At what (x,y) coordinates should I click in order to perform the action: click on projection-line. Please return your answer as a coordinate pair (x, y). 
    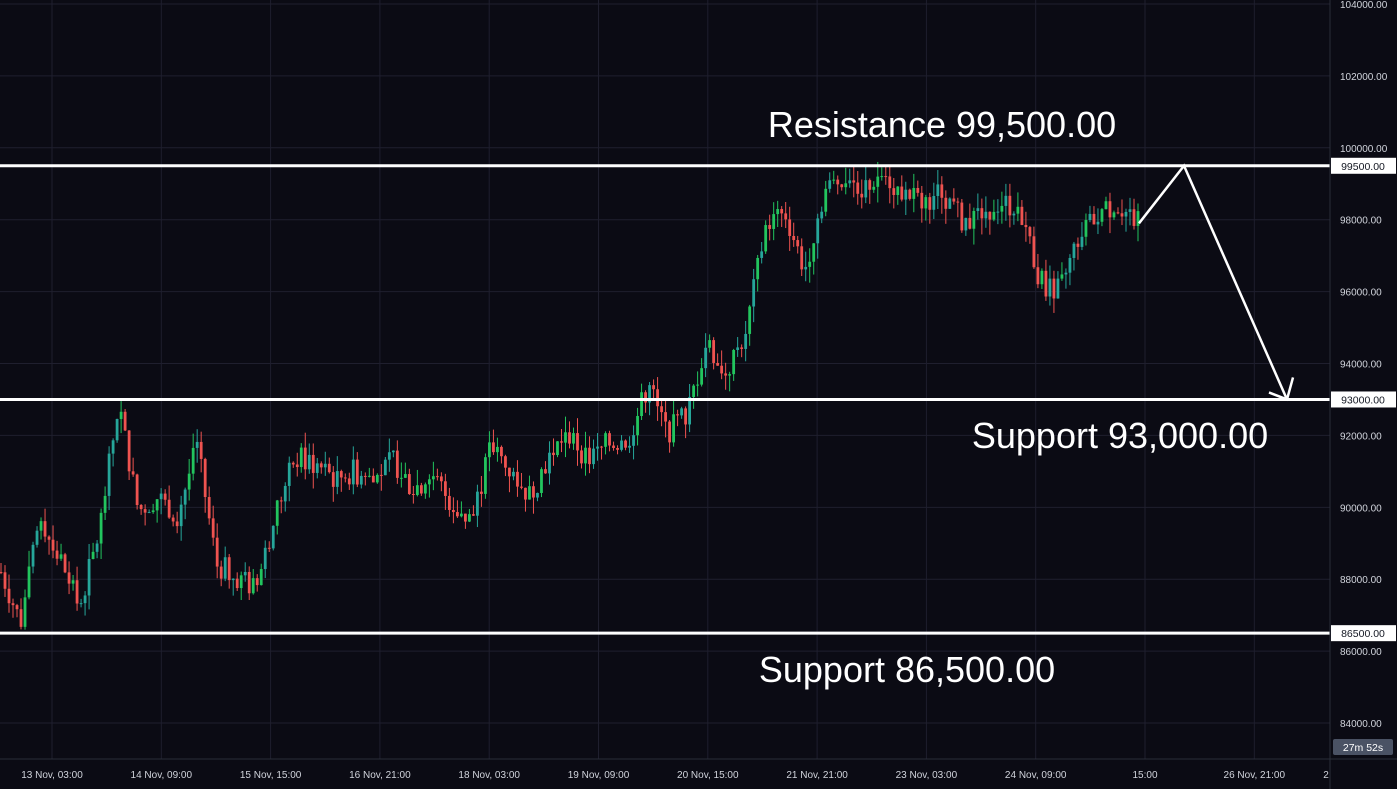
    Looking at the image, I should click on (1213, 281).